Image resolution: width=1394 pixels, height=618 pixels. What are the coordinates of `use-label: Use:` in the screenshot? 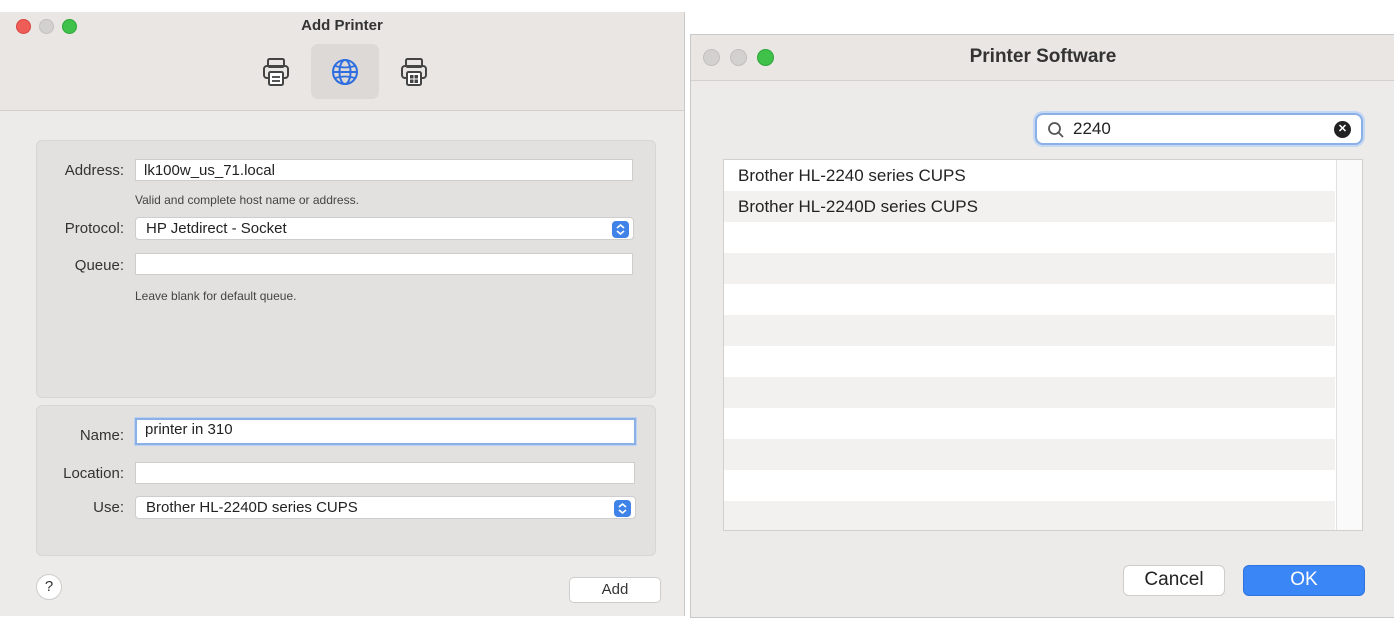 It's located at (108, 507).